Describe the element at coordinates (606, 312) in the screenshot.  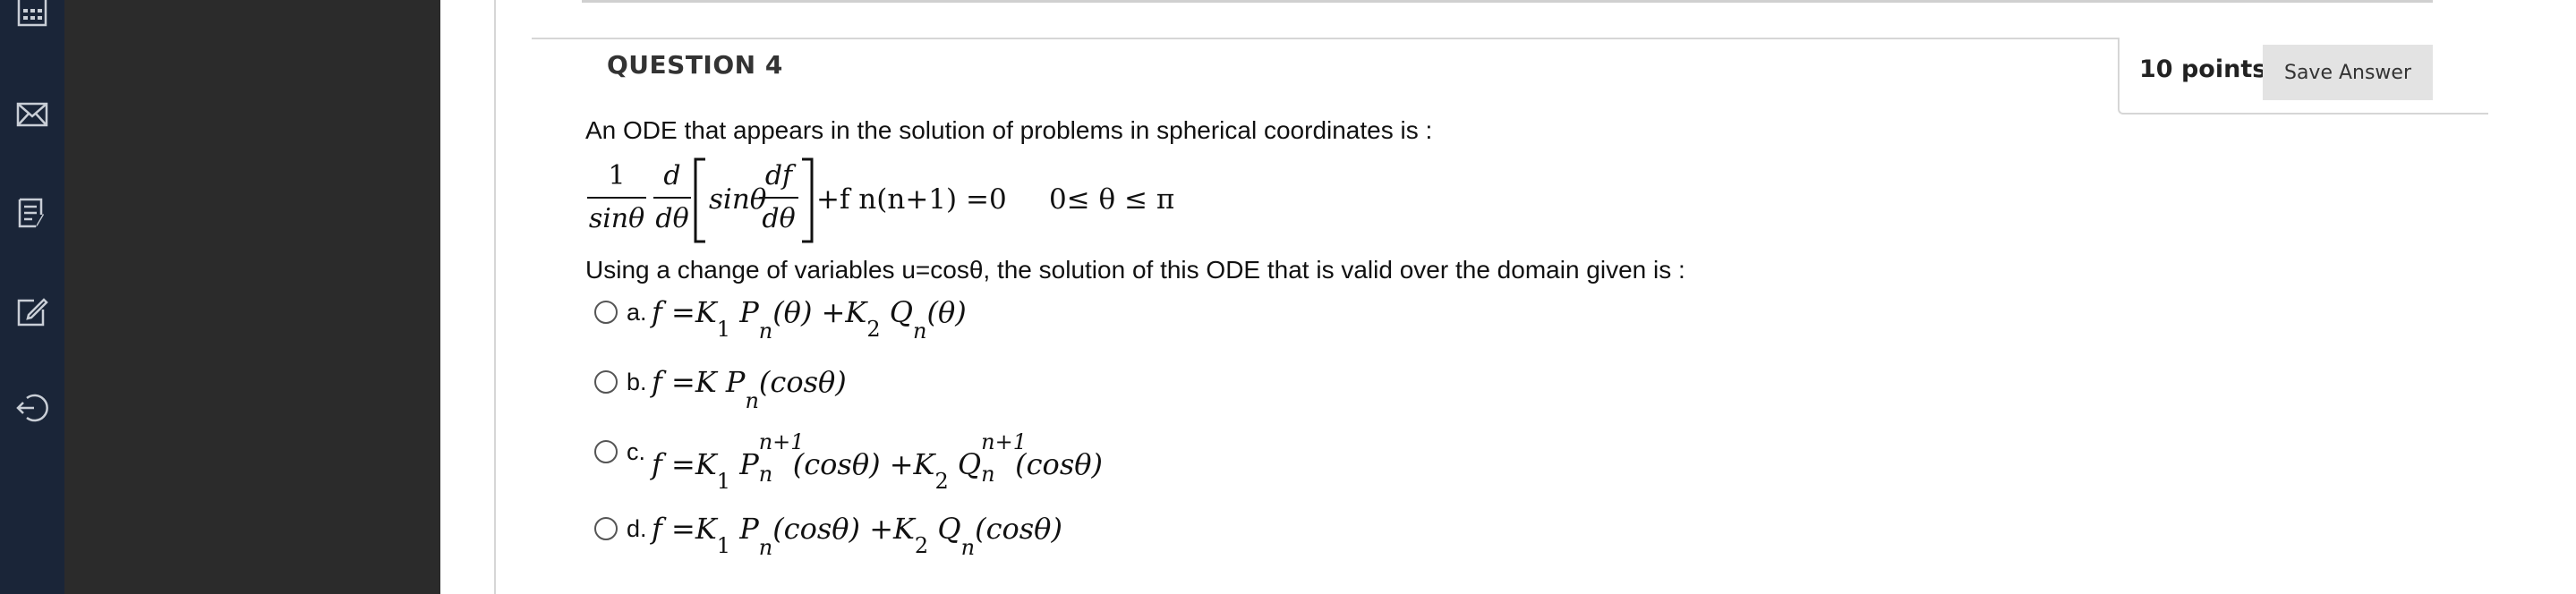
I see `option-a-radio` at that location.